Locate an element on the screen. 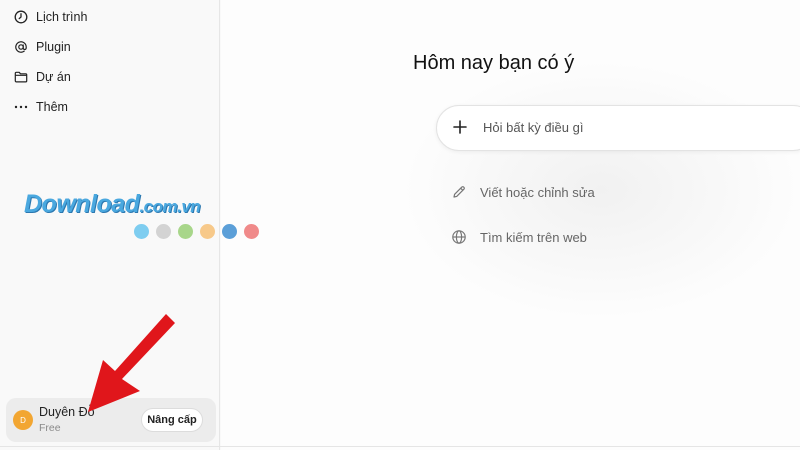 The image size is (800, 450). annotation-arrow is located at coordinates (131, 363).